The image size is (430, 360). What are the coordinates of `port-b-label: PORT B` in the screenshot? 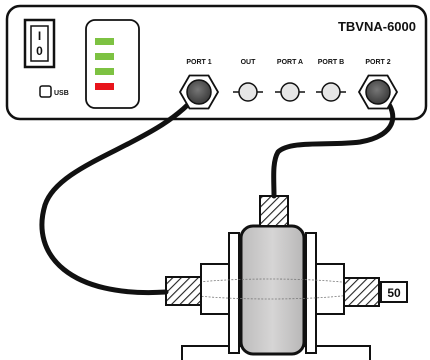 It's located at (331, 62).